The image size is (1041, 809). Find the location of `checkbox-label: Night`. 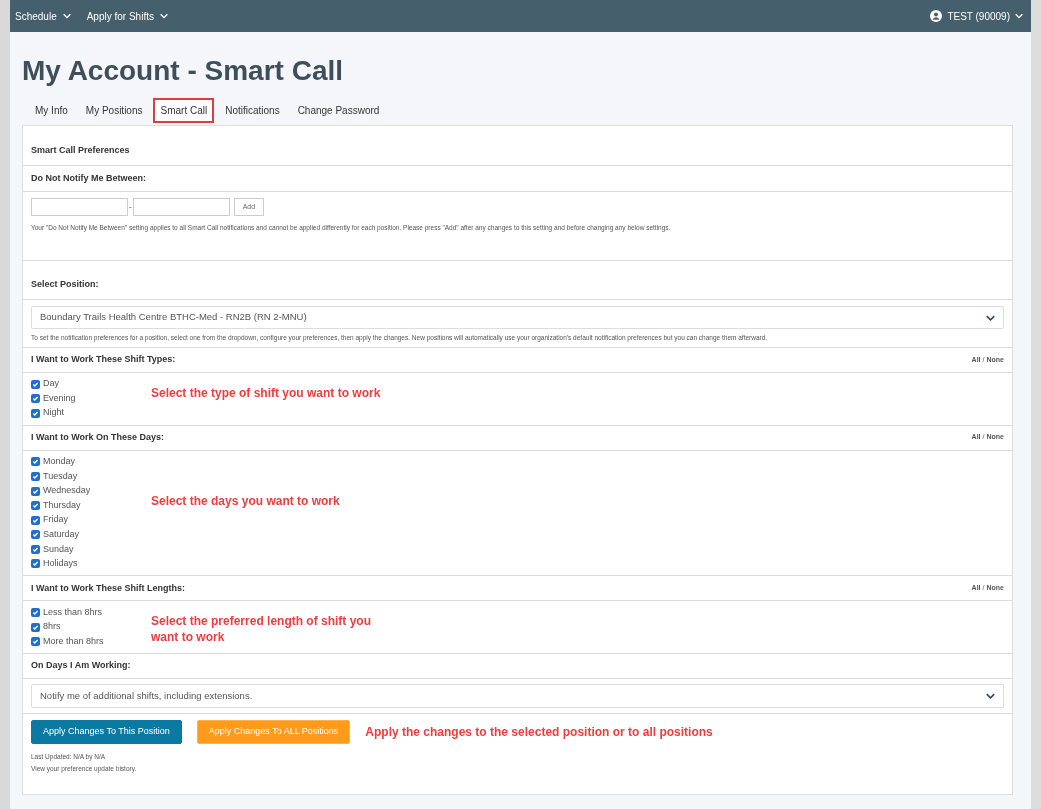

checkbox-label: Night is located at coordinates (53, 413).